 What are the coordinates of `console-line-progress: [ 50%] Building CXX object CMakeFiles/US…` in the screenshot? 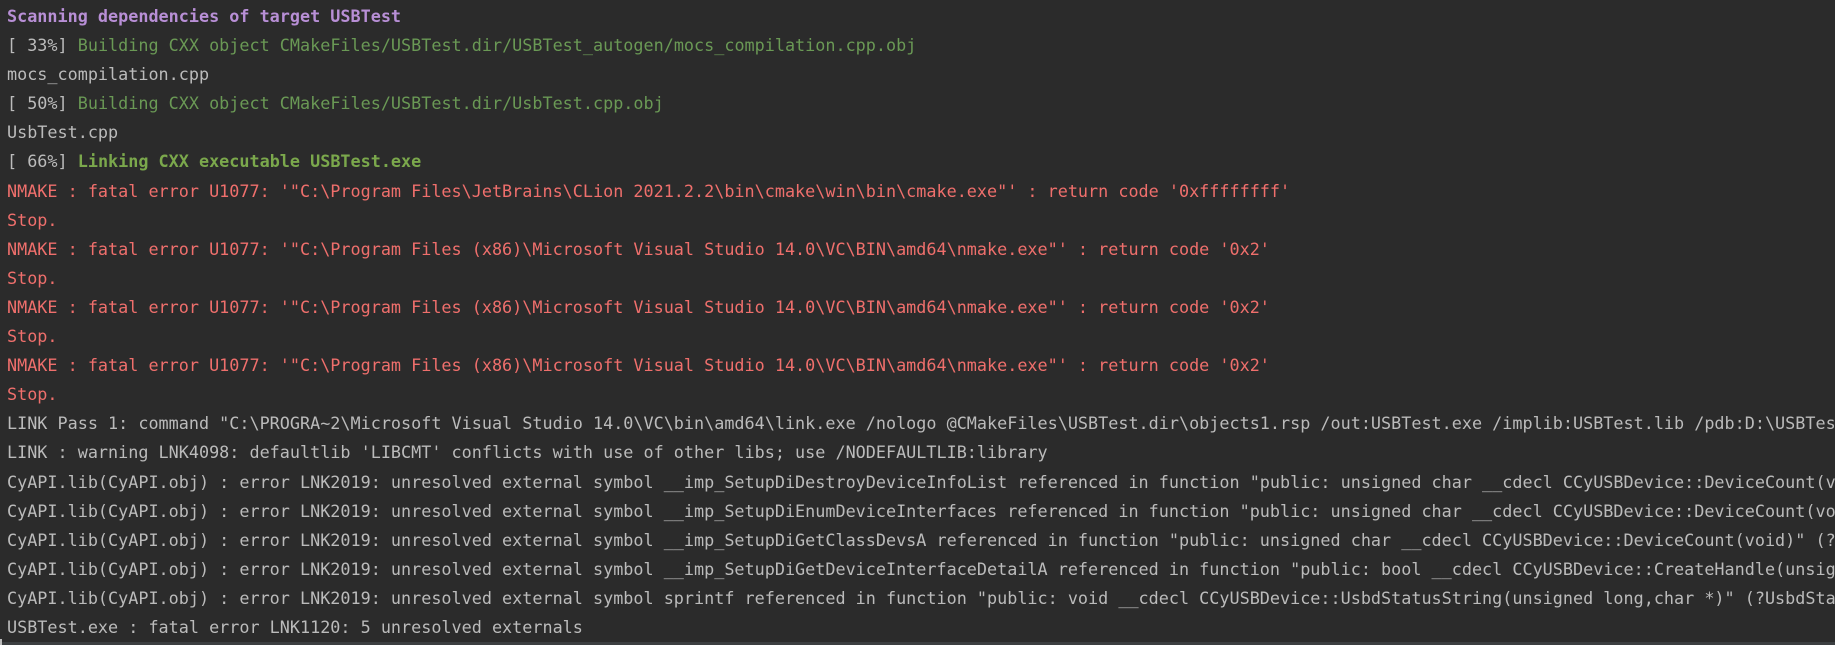 It's located at (921, 103).